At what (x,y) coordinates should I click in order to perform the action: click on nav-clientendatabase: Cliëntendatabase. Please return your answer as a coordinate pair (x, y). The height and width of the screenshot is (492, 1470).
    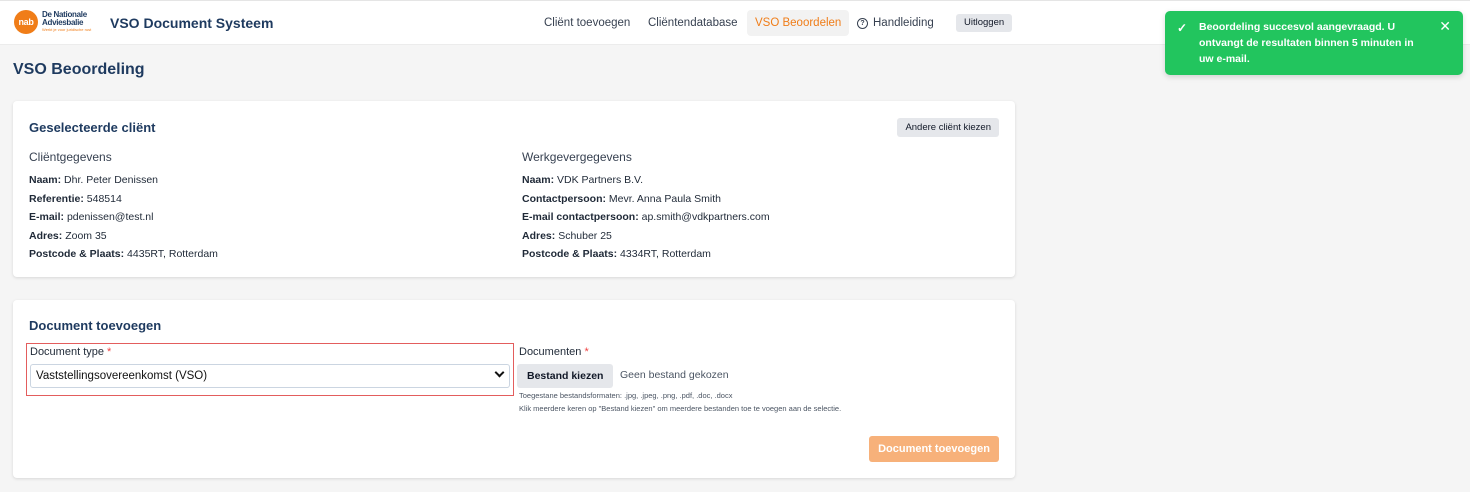
    Looking at the image, I should click on (693, 23).